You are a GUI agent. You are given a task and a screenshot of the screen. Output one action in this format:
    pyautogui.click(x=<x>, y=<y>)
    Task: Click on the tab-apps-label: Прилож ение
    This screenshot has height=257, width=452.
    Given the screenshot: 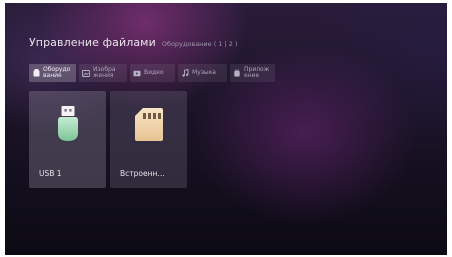 What is the action you would take?
    pyautogui.click(x=257, y=72)
    